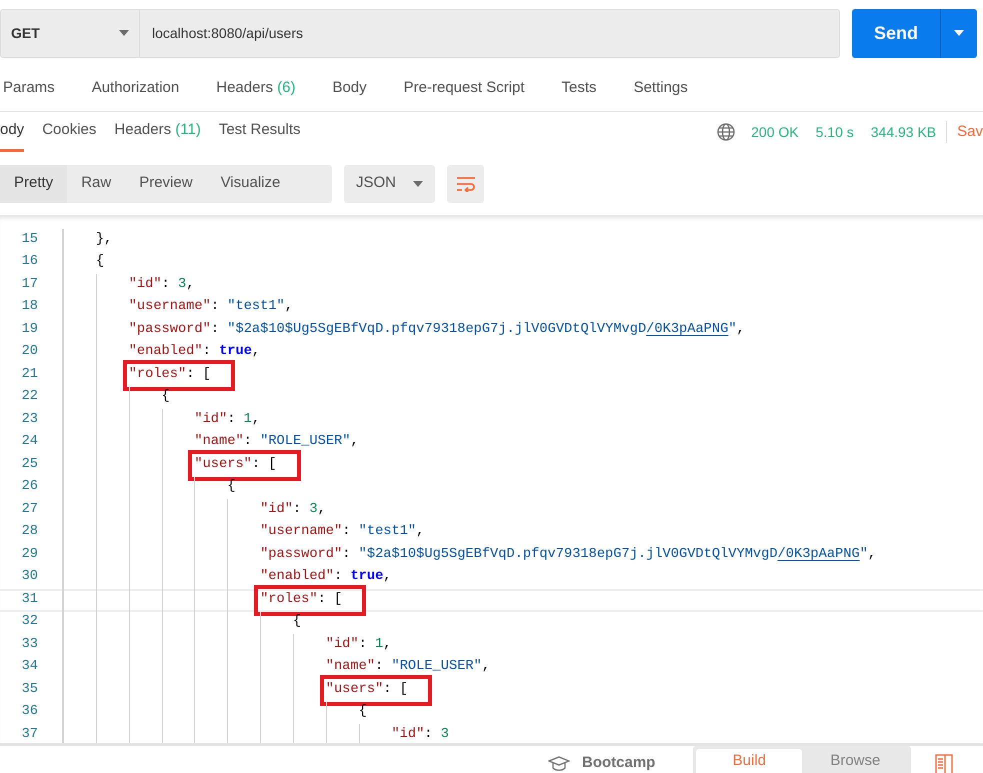  I want to click on tab: Headers (6), so click(256, 88).